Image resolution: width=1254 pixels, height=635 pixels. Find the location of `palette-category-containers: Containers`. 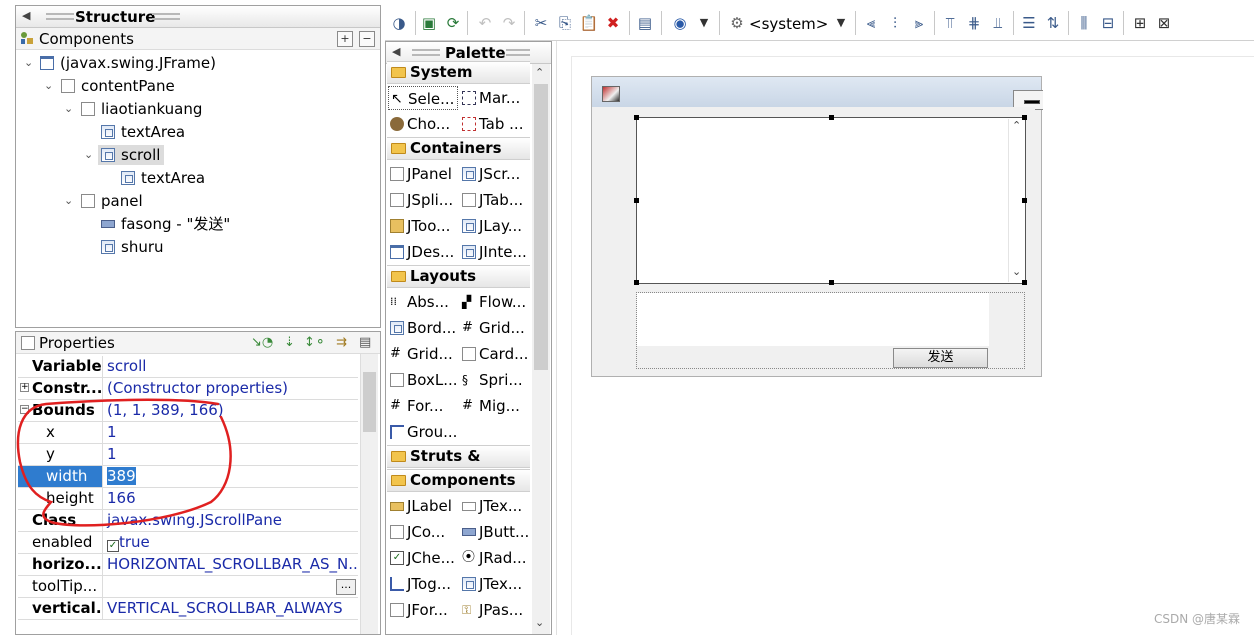

palette-category-containers: Containers is located at coordinates (458, 148).